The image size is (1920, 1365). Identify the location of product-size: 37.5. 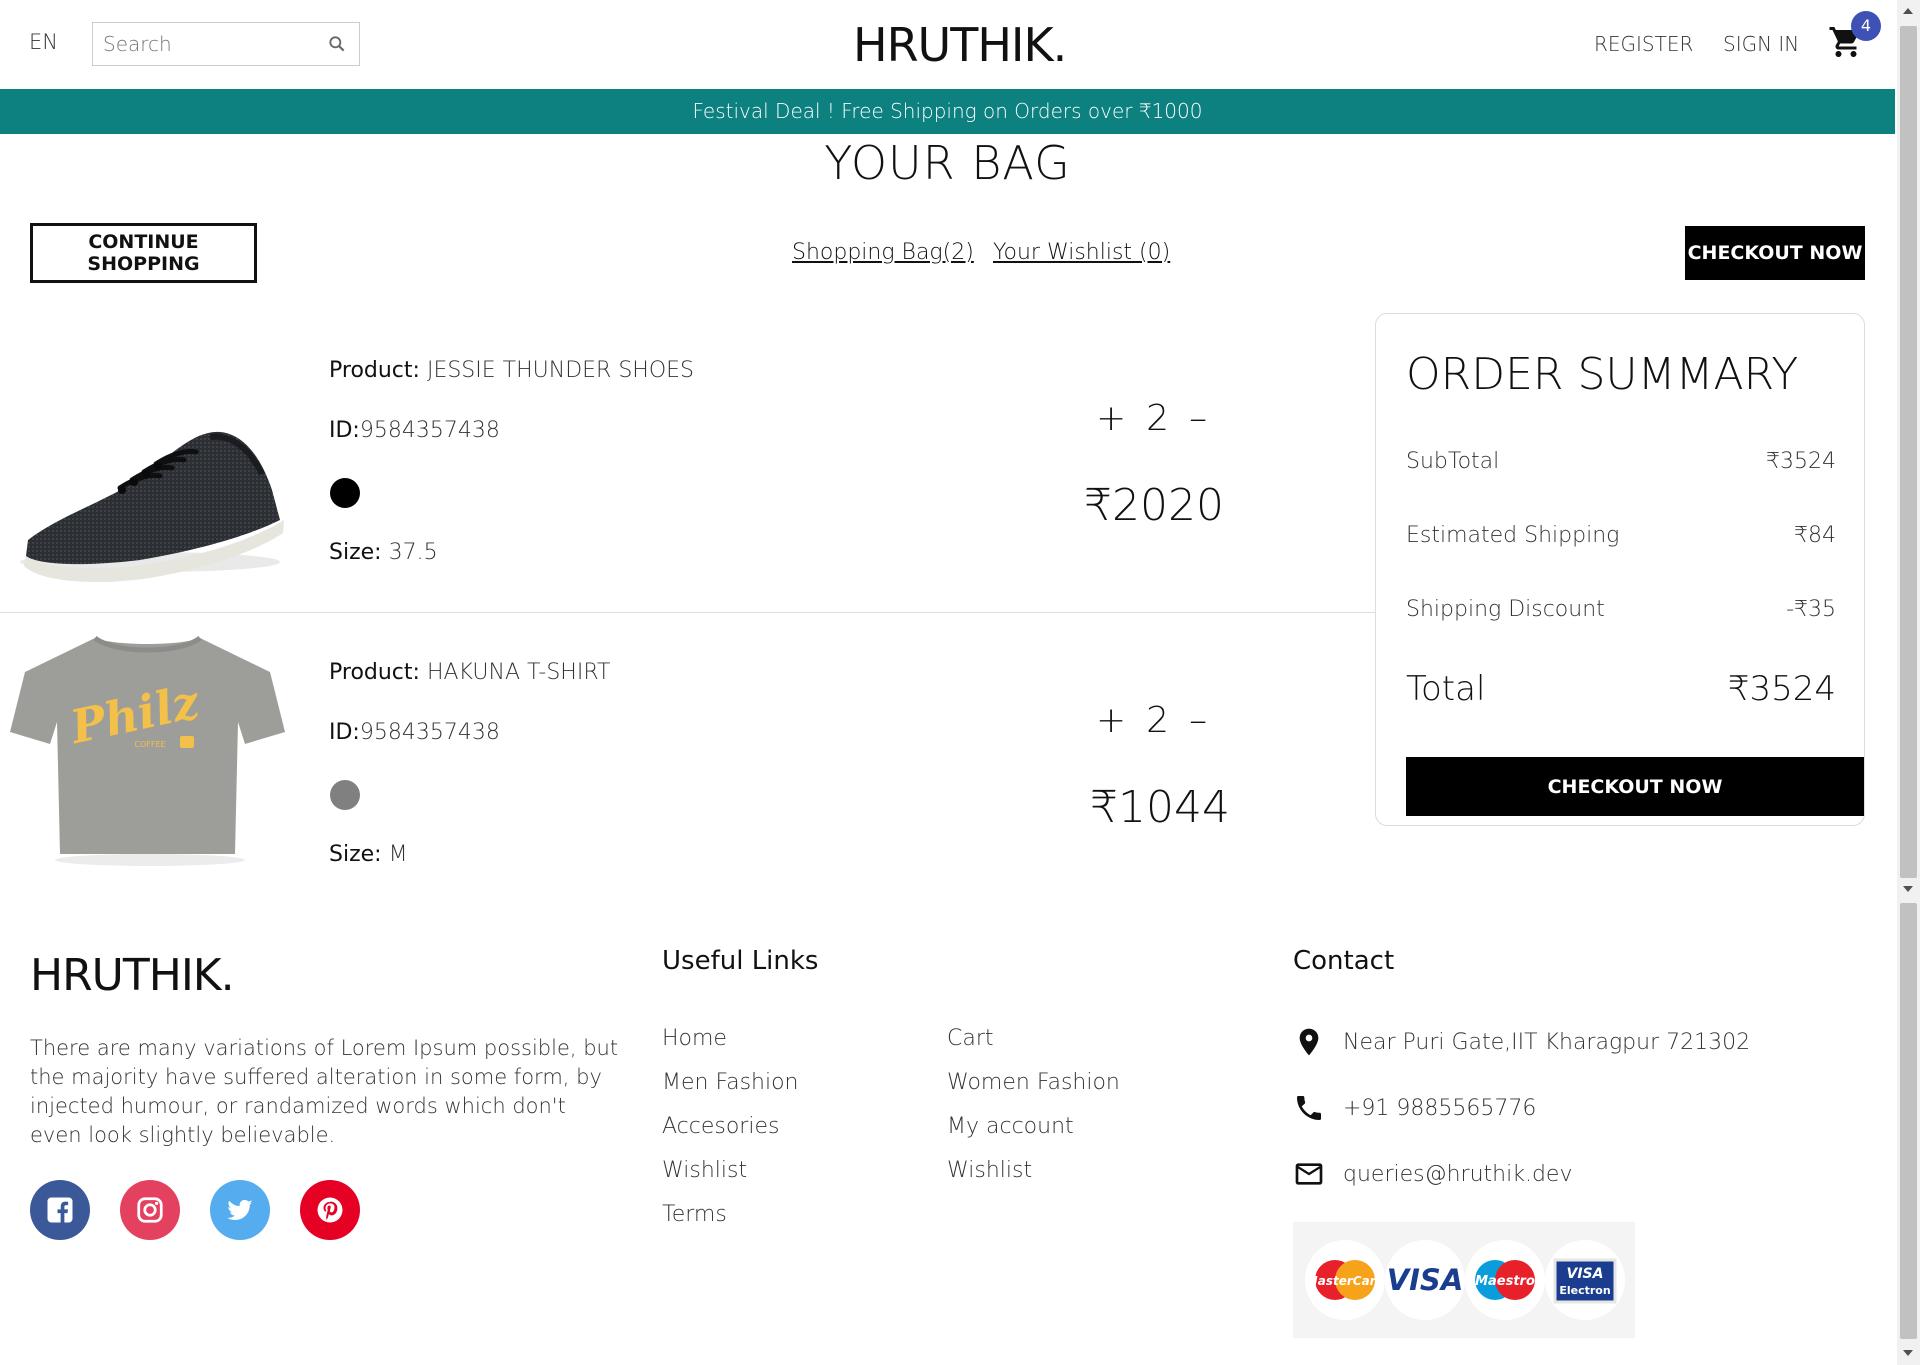
(413, 552).